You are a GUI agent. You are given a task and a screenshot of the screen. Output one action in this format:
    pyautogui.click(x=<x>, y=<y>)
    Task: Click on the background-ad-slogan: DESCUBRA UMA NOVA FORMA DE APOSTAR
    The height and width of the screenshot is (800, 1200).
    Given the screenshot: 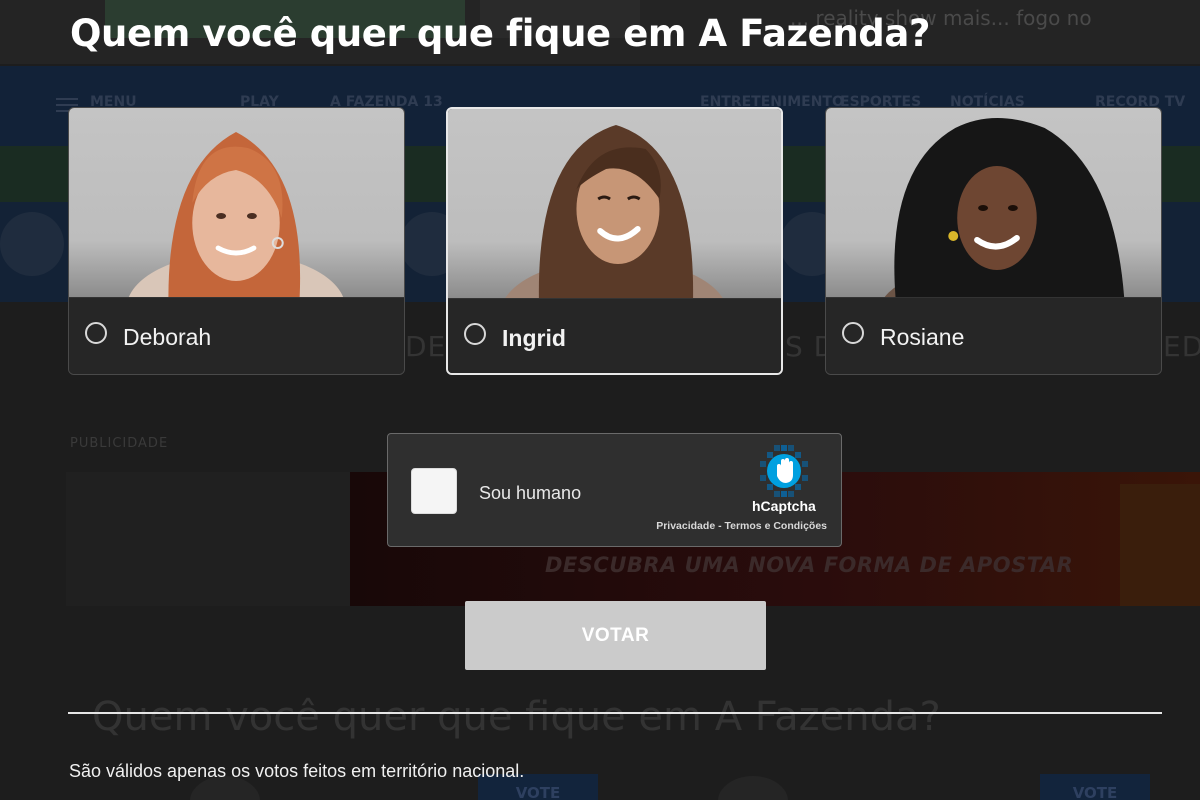 What is the action you would take?
    pyautogui.click(x=809, y=565)
    